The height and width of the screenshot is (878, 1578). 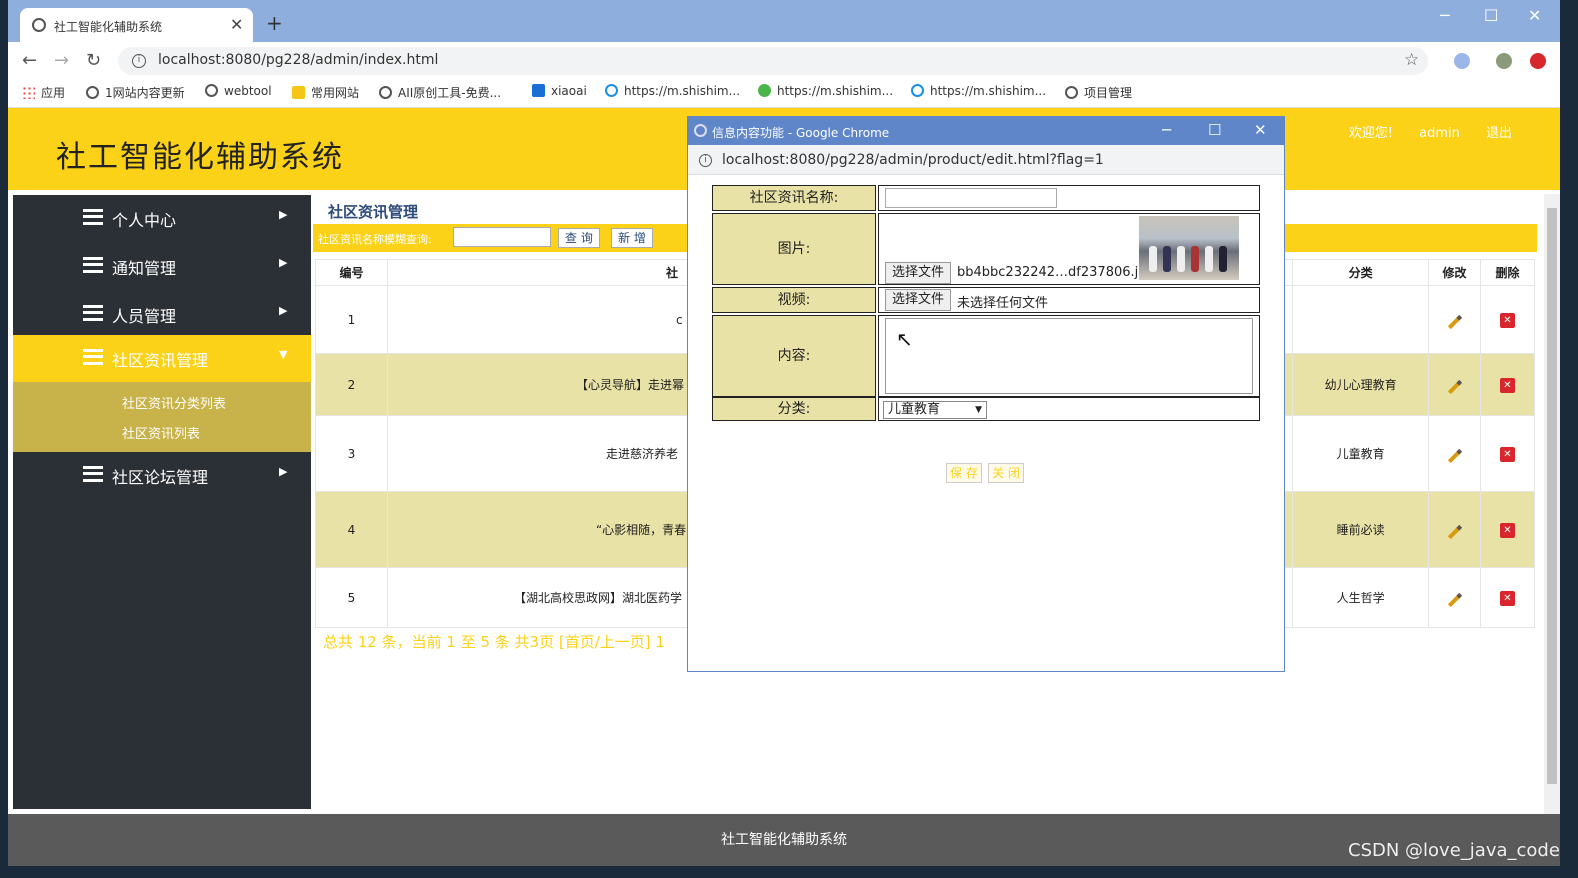 I want to click on reload-icon: ↻, so click(x=93, y=60).